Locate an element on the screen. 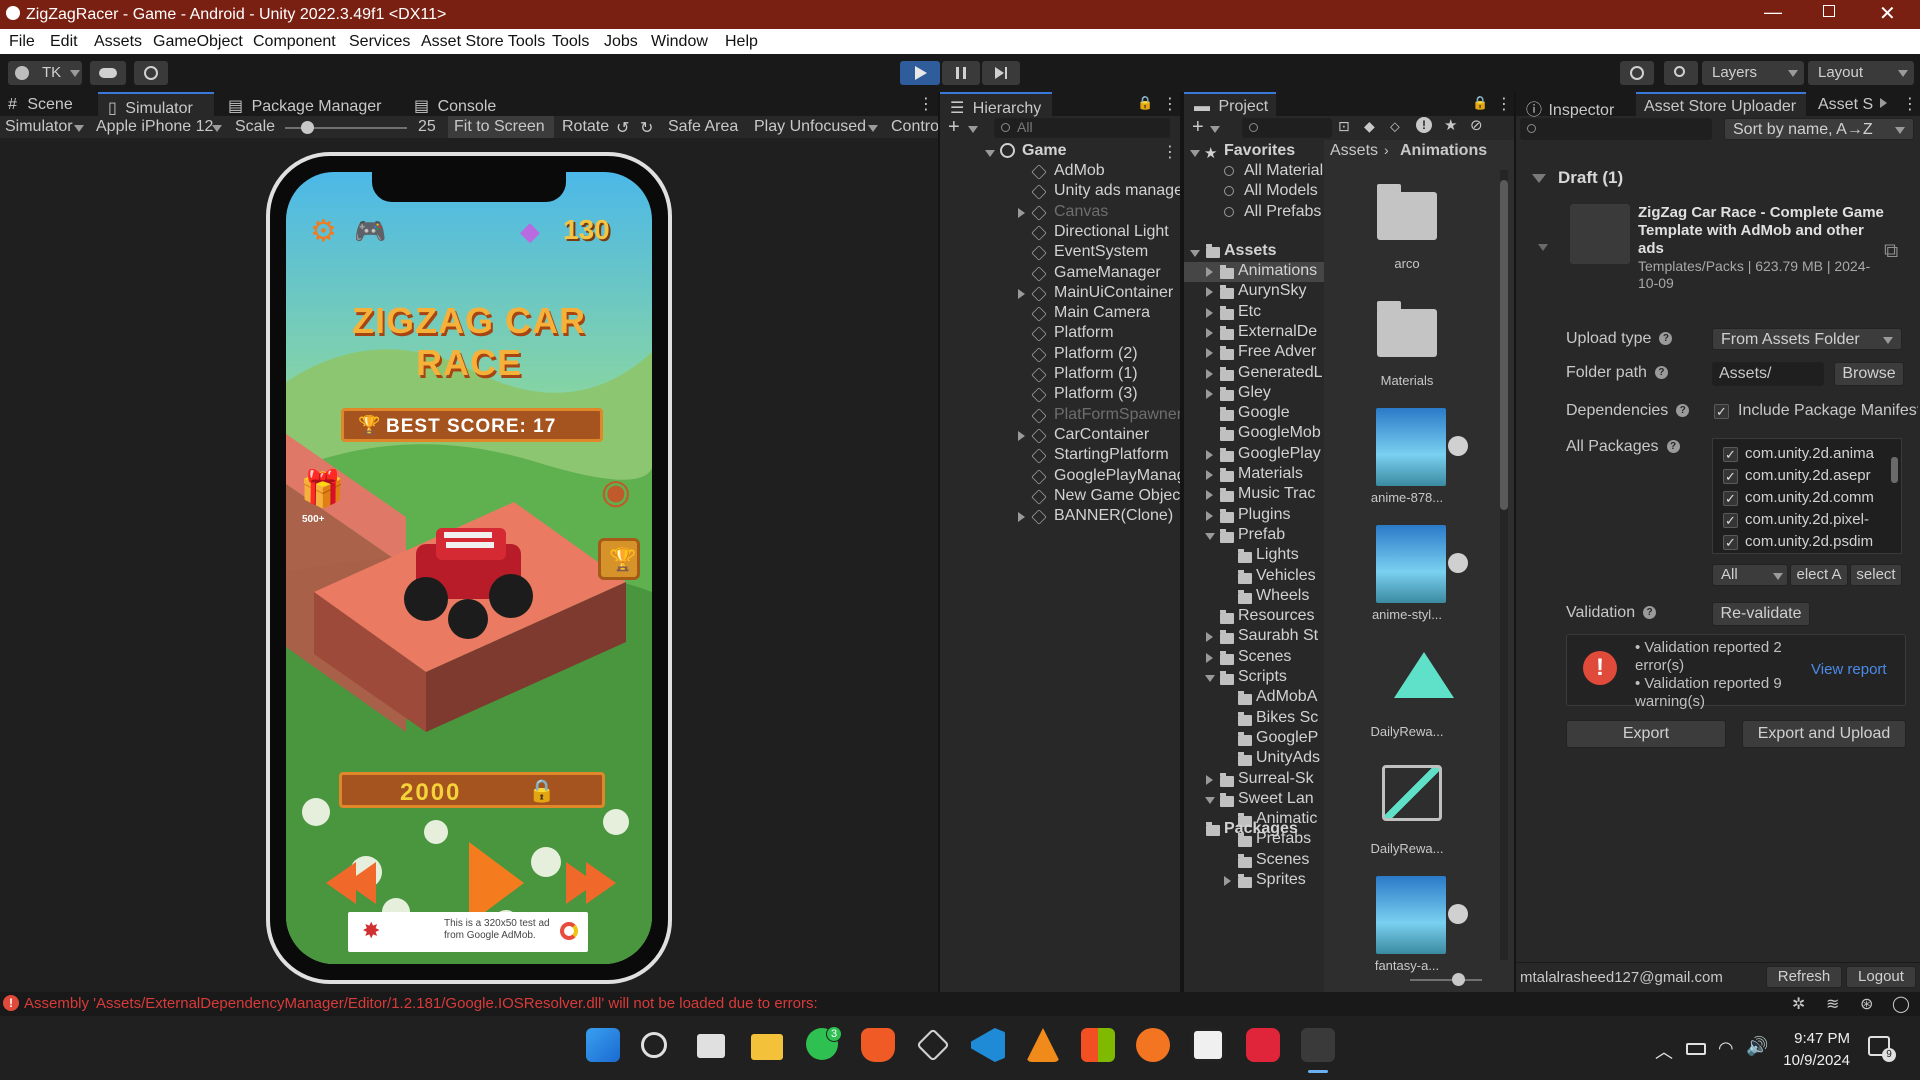 The image size is (1920, 1080). battery-icon is located at coordinates (1696, 1049).